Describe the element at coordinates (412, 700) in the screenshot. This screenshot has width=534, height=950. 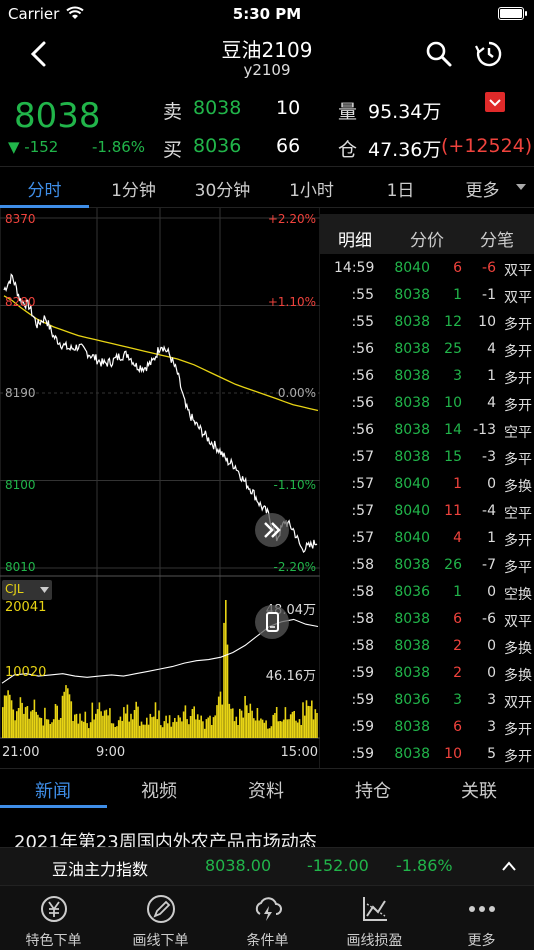
I see `trade-price: 8036` at that location.